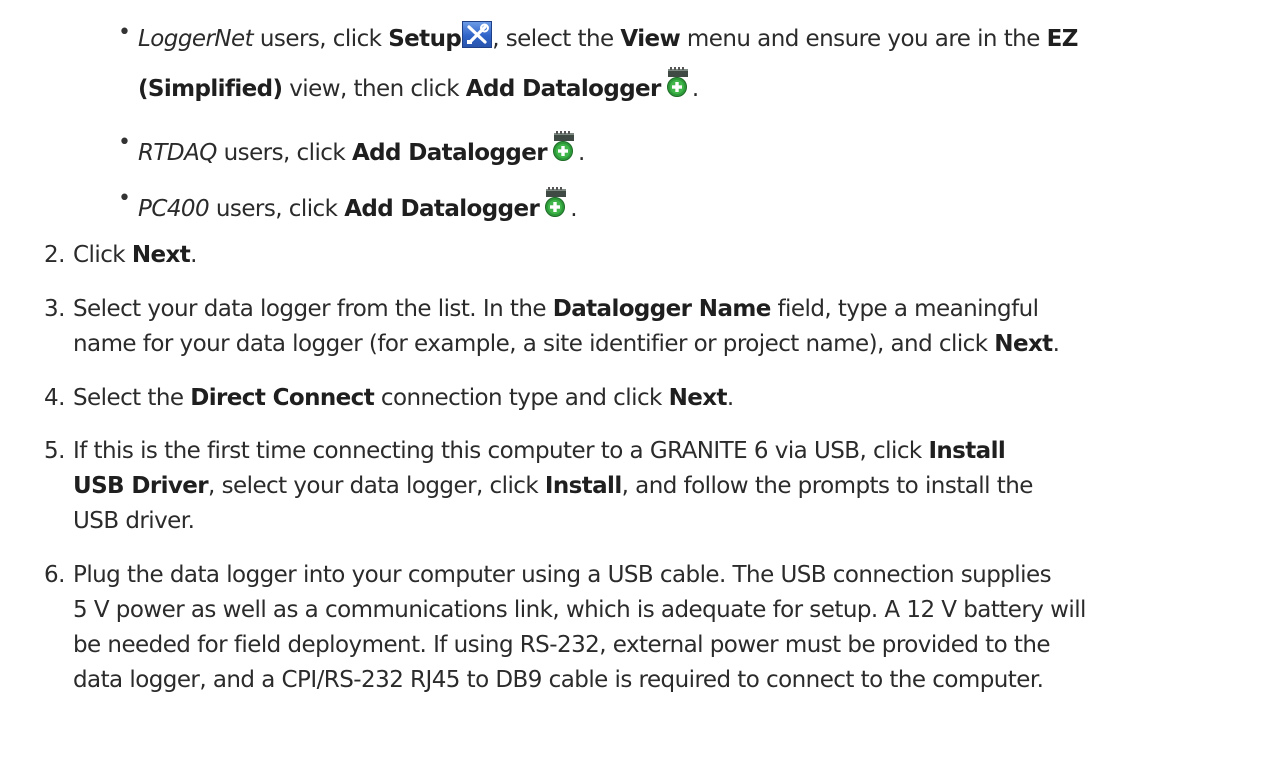 Image resolution: width=1286 pixels, height=765 pixels. I want to click on step-2-text: Click Next., so click(135, 255).